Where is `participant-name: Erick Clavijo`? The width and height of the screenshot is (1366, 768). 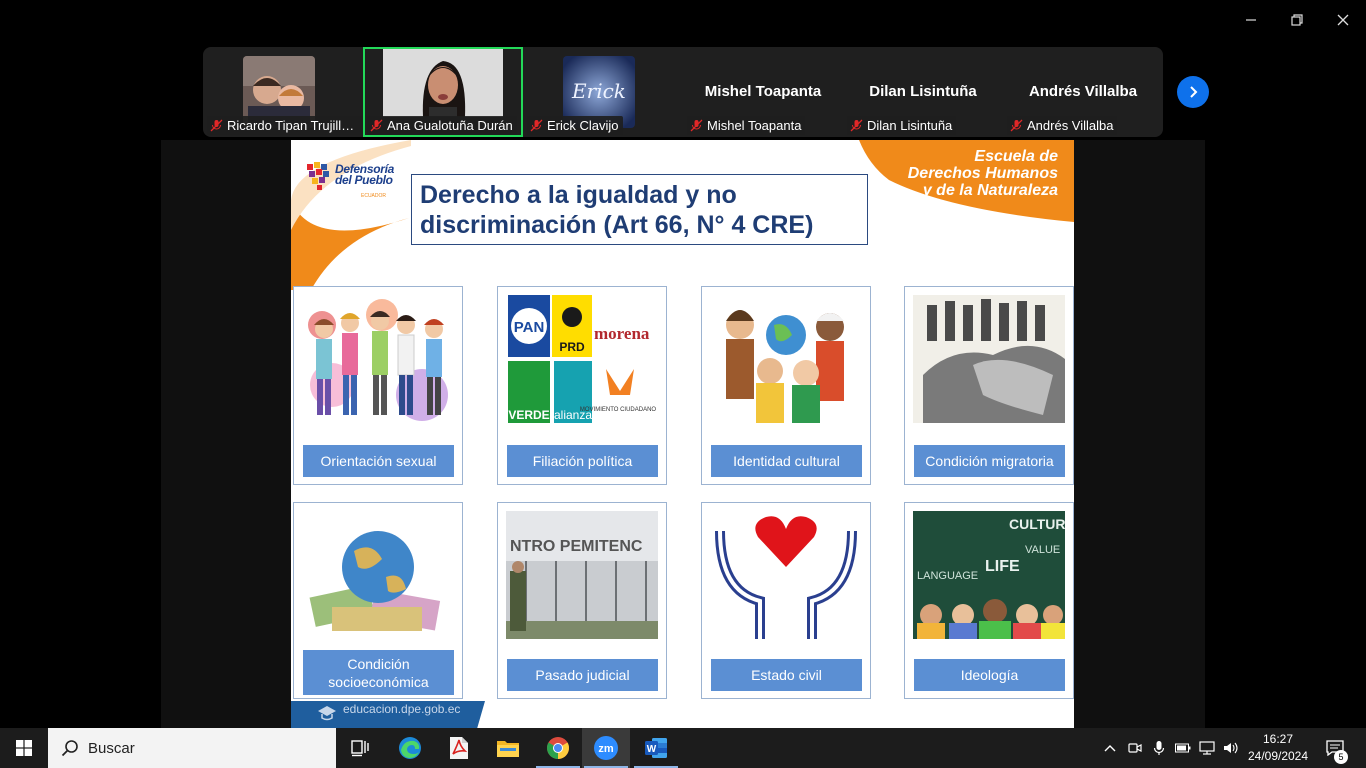 participant-name: Erick Clavijo is located at coordinates (583, 125).